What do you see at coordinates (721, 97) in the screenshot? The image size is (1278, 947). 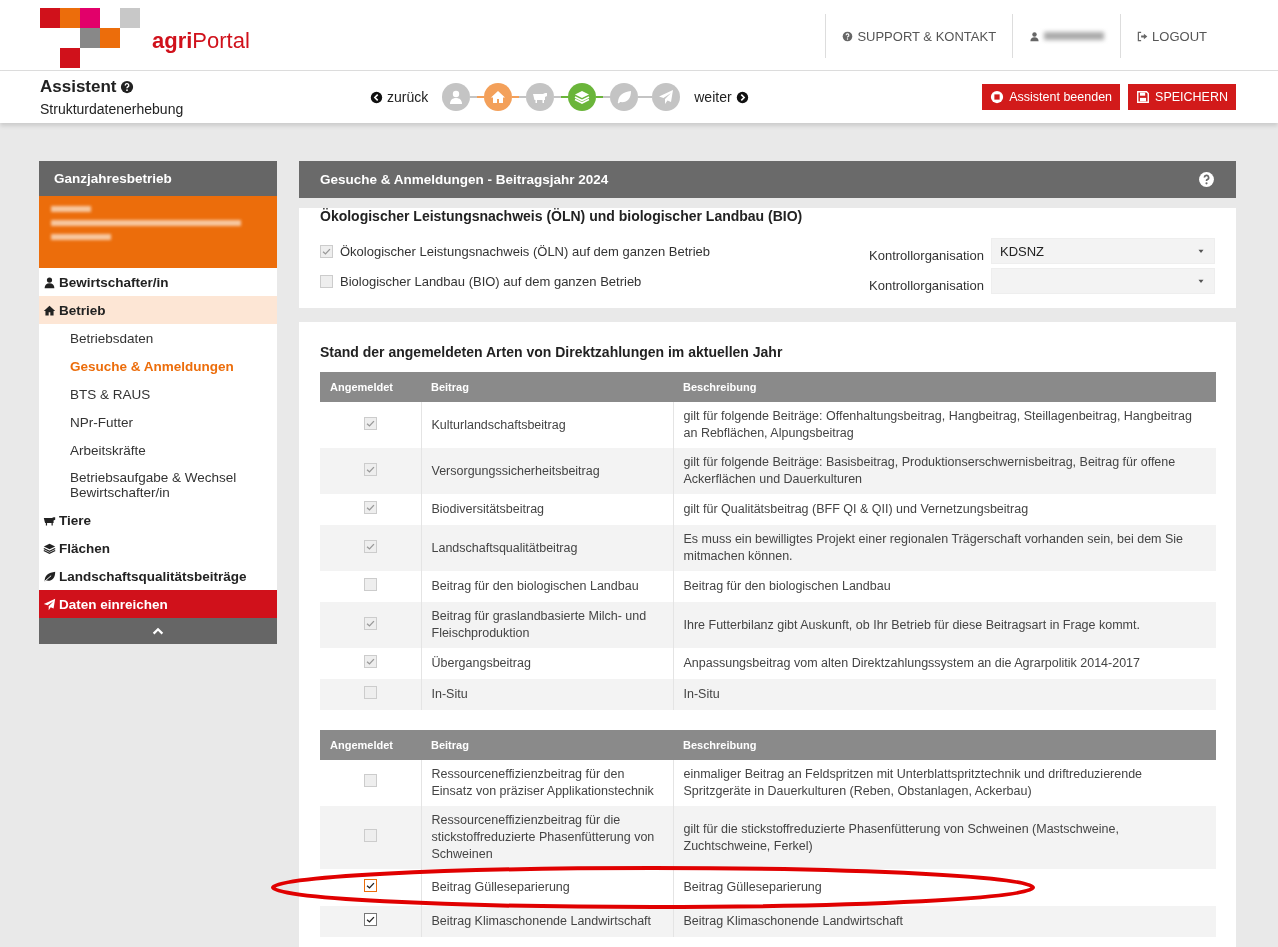 I see `next-link: weiter` at bounding box center [721, 97].